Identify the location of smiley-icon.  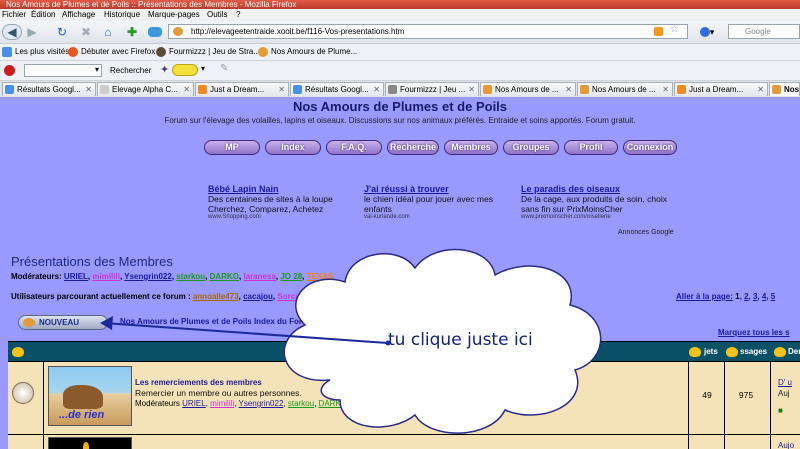
(185, 70).